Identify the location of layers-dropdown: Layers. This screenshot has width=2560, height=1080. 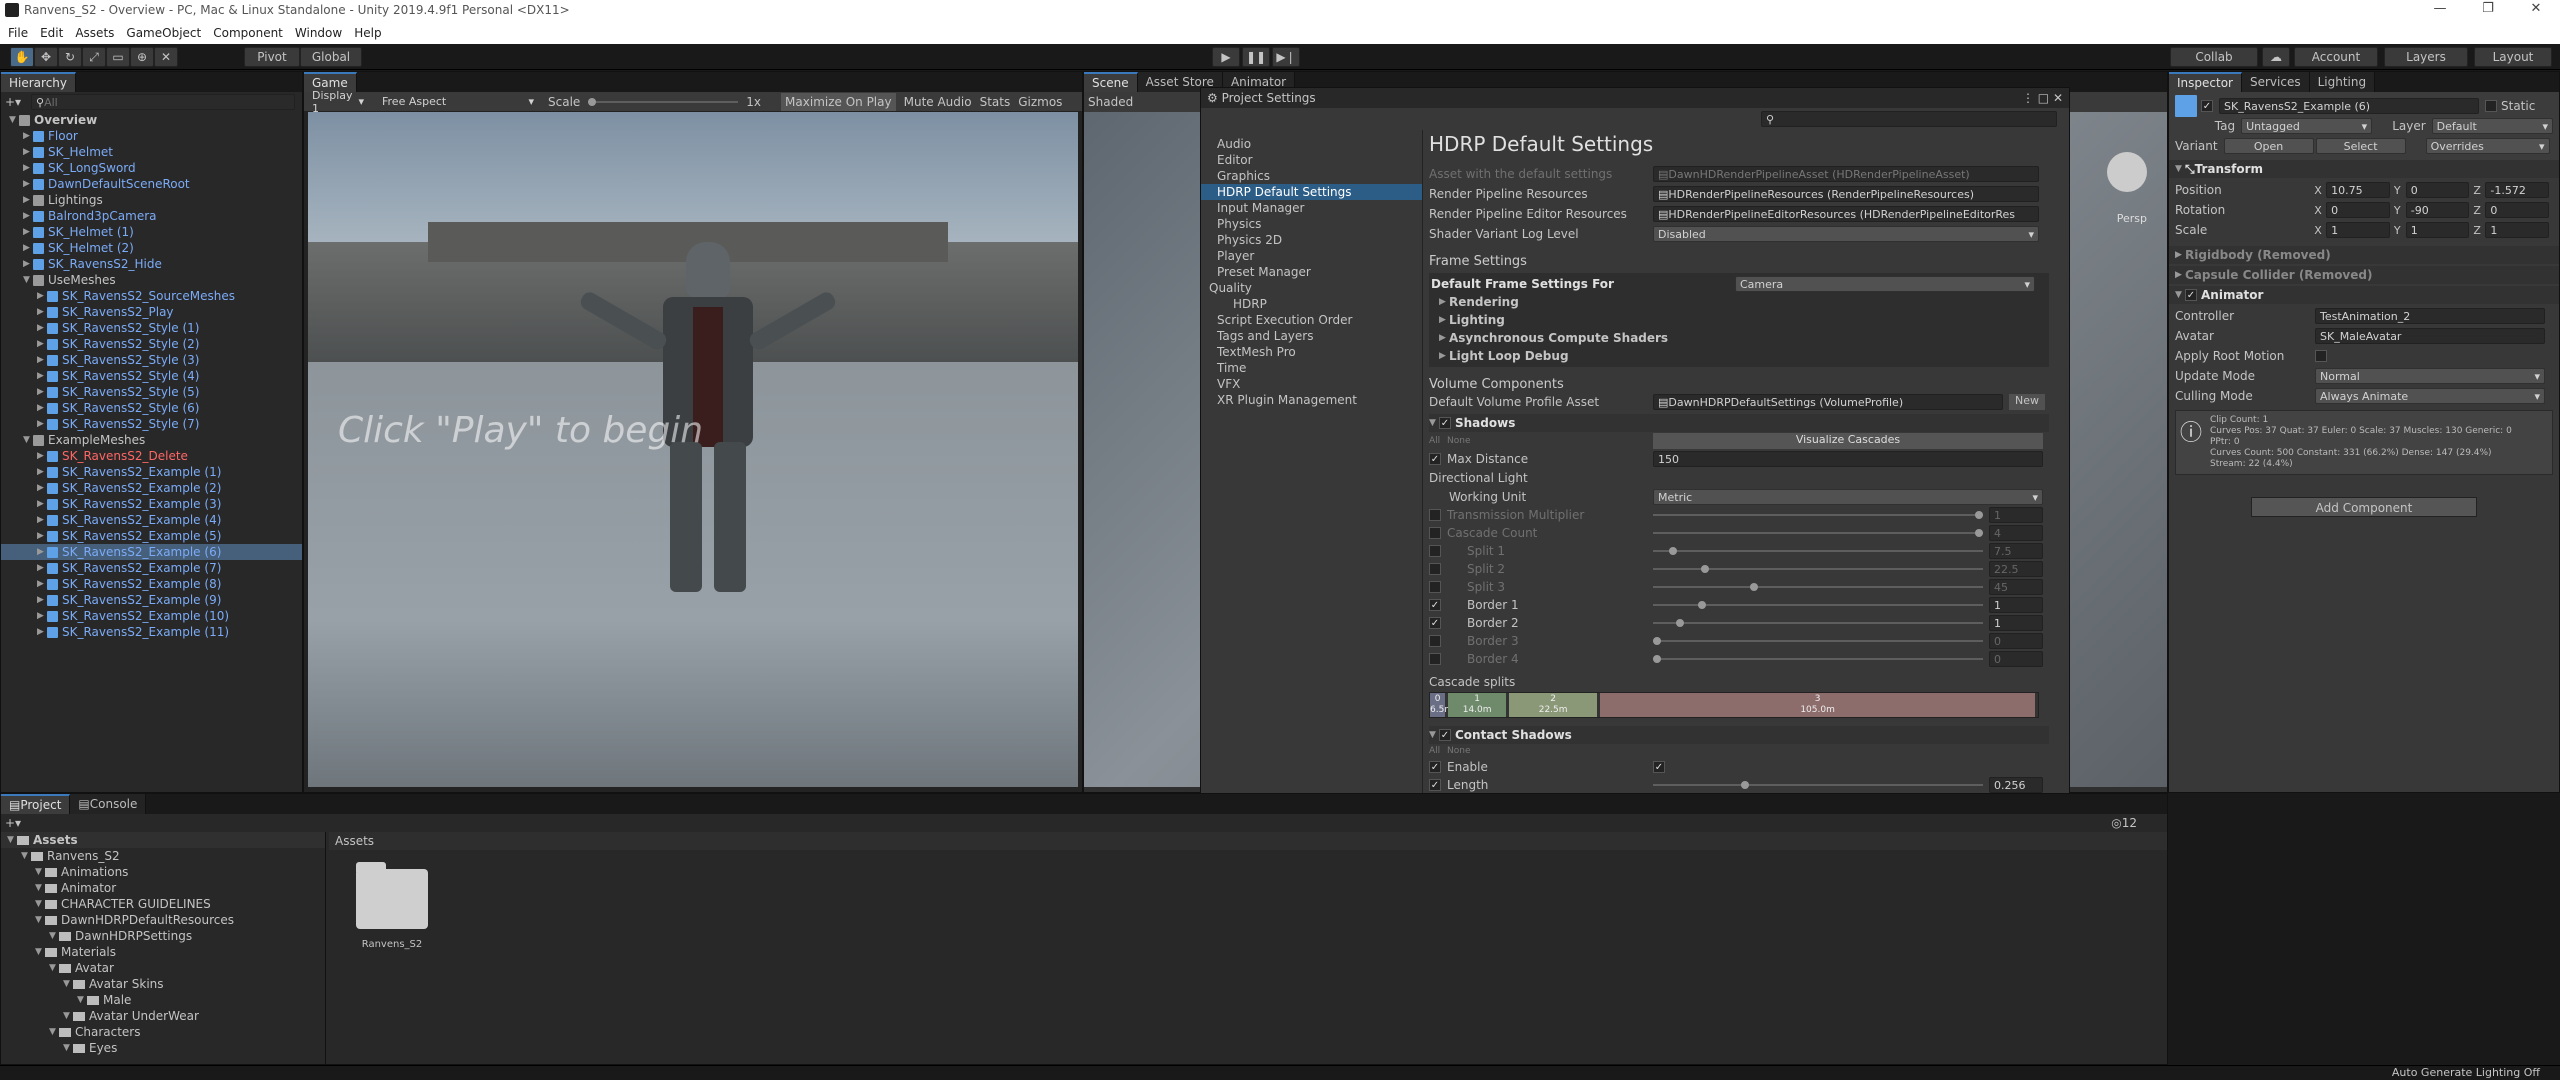
(2426, 57).